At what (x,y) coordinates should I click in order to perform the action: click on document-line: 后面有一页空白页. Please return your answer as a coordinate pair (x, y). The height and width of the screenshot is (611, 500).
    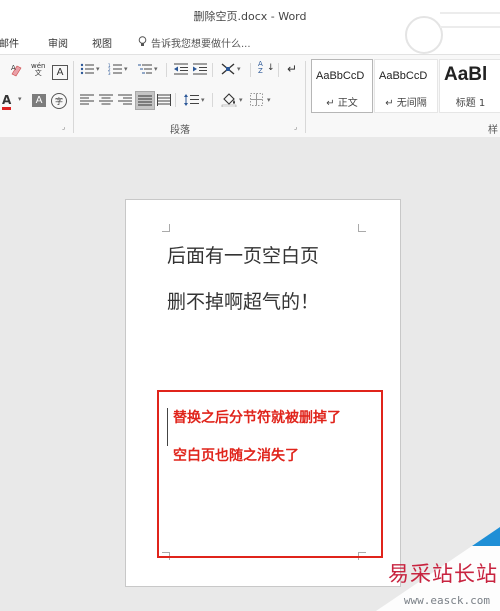
    Looking at the image, I should click on (243, 256).